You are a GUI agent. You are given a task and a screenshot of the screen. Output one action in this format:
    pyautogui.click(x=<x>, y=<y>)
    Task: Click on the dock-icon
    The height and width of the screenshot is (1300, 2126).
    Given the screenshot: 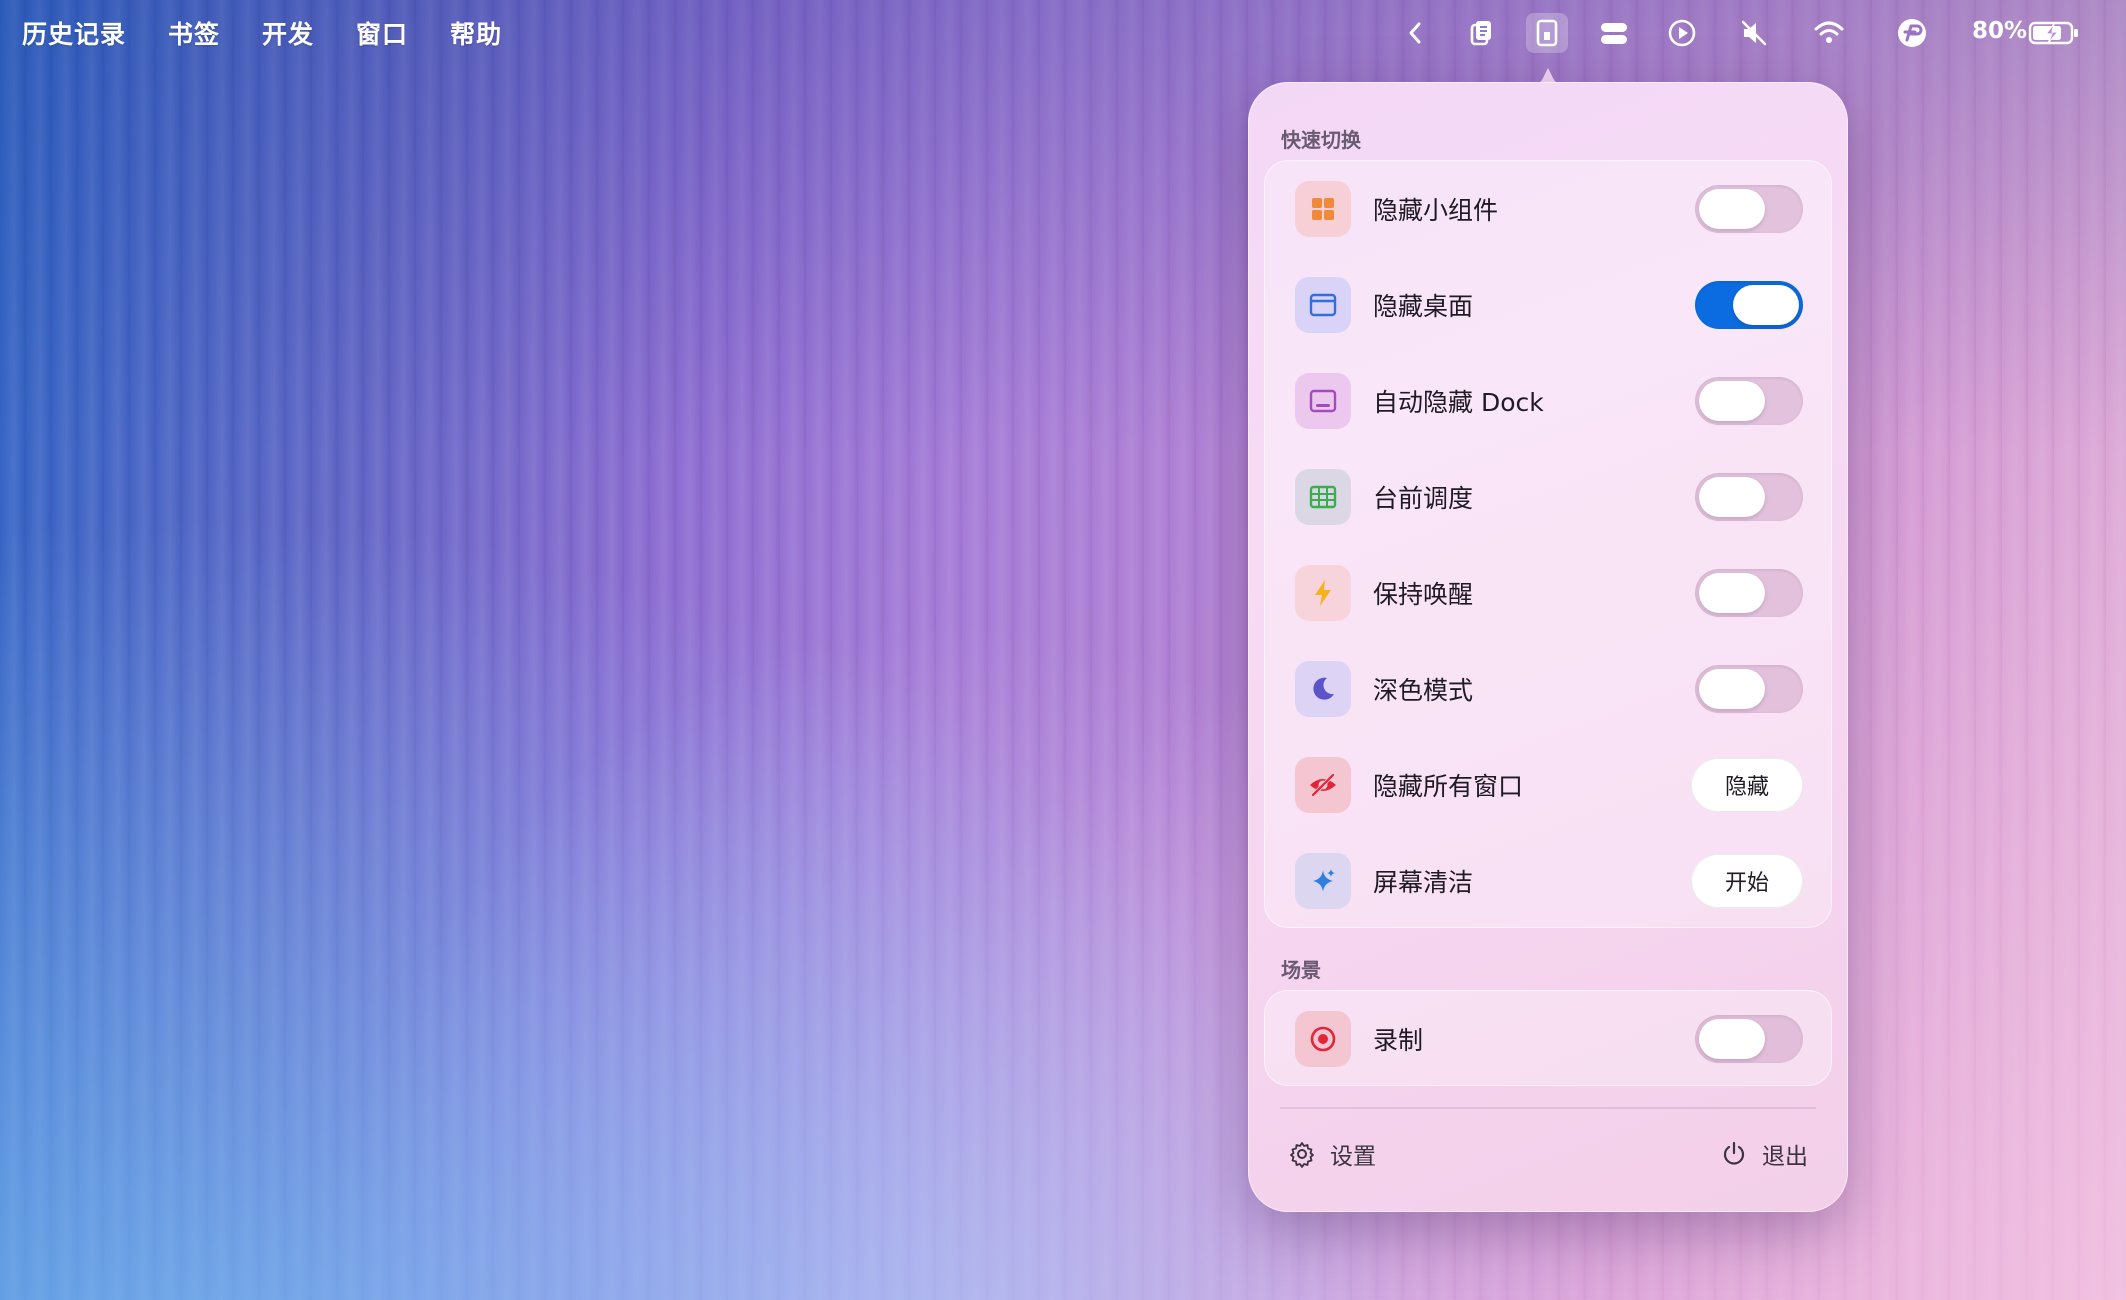 What is the action you would take?
    pyautogui.click(x=1323, y=401)
    